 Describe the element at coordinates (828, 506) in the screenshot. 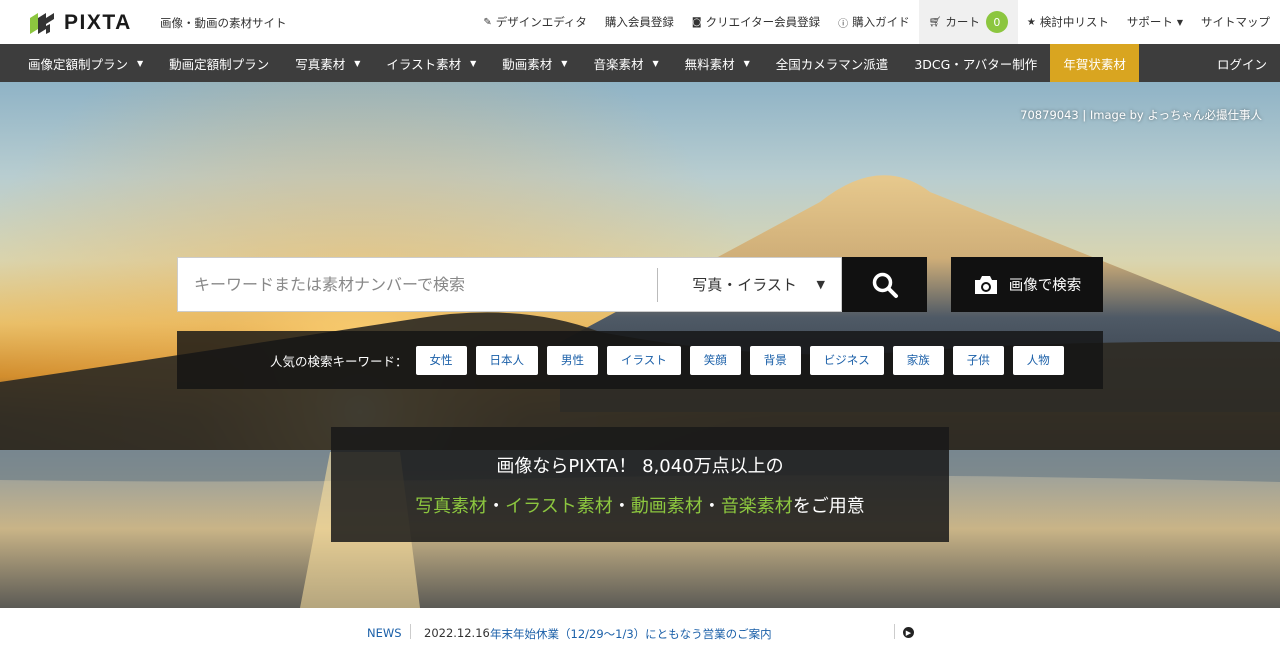

I see `promo-suffix: をご用意` at that location.